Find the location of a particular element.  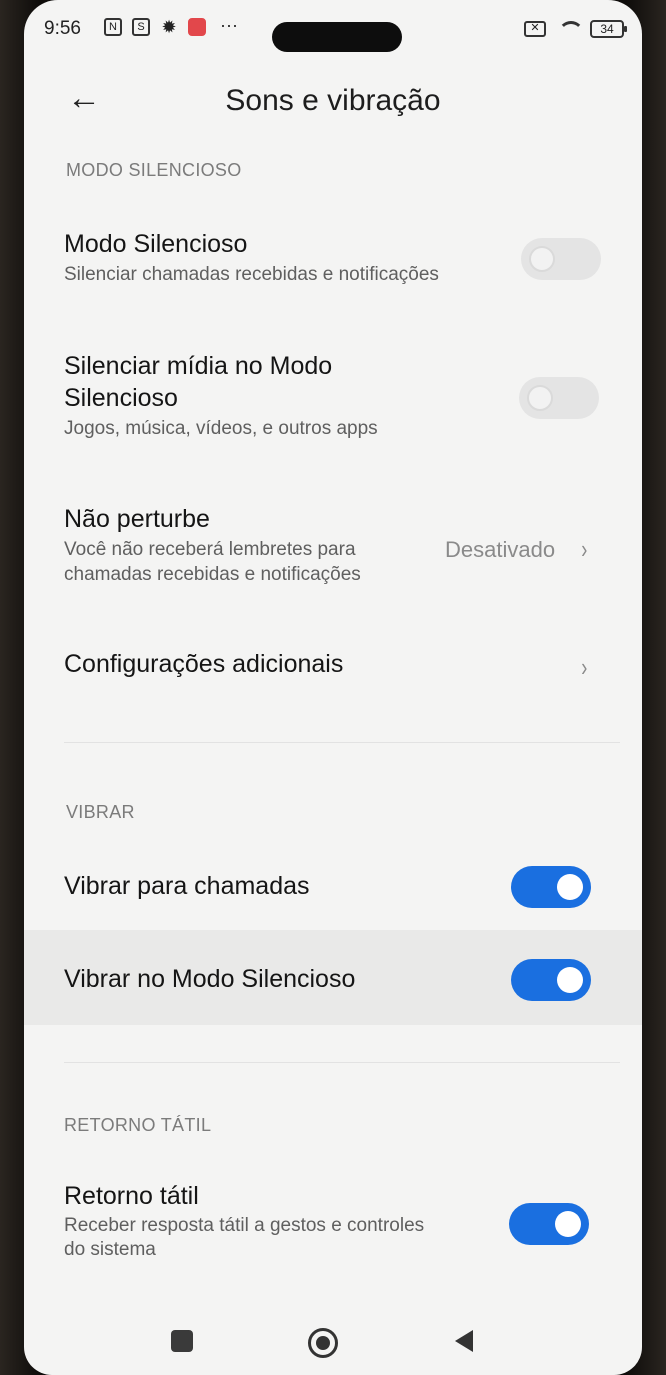

silent-mode-toggle is located at coordinates (561, 259).